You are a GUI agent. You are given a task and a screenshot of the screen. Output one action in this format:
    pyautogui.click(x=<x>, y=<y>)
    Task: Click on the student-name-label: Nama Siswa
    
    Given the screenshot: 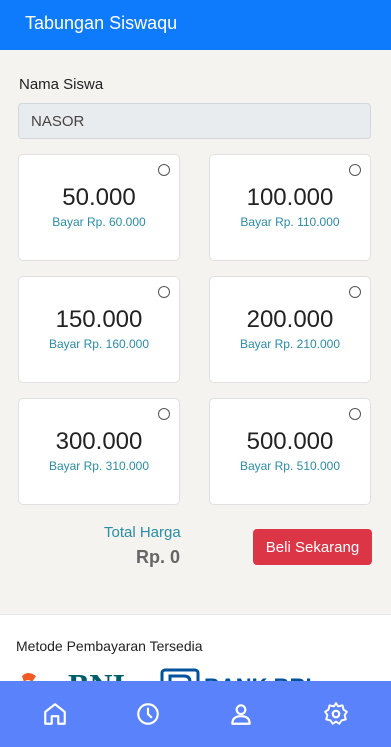 What is the action you would take?
    pyautogui.click(x=61, y=84)
    